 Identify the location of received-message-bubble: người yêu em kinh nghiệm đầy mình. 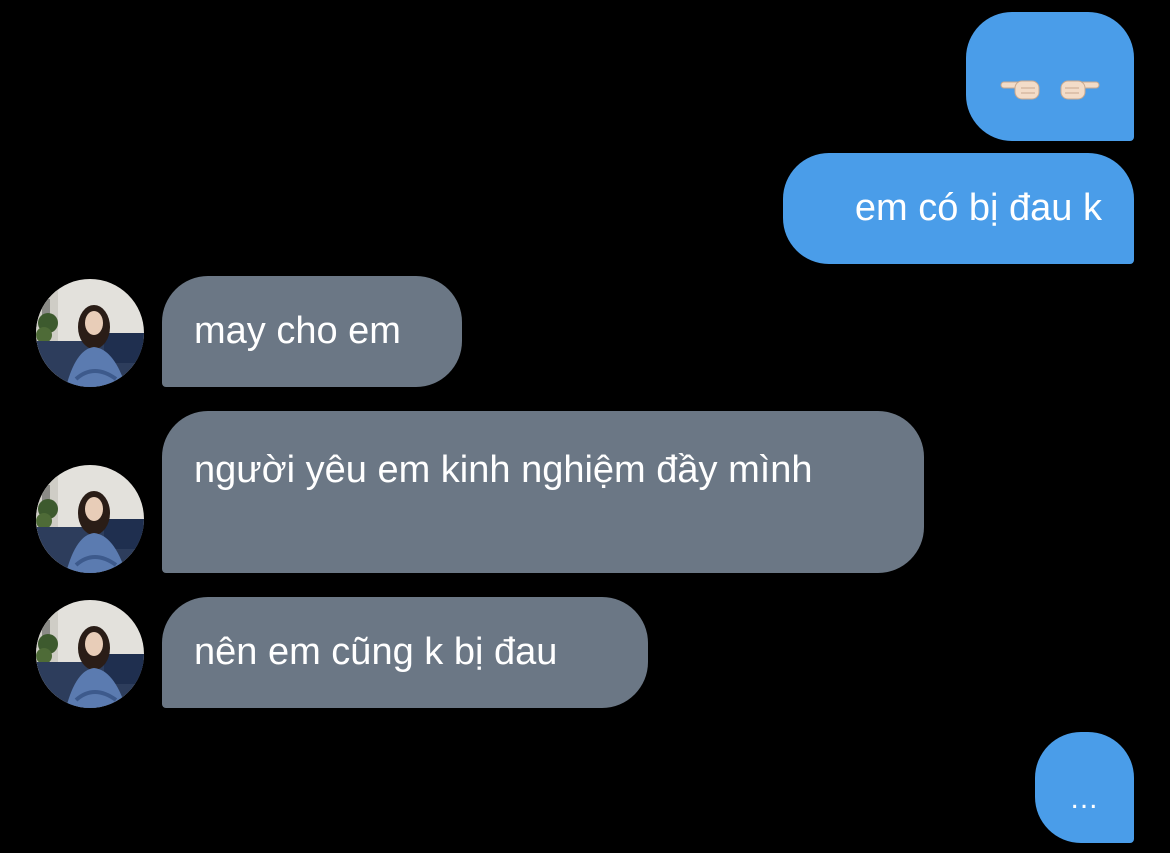
(543, 492).